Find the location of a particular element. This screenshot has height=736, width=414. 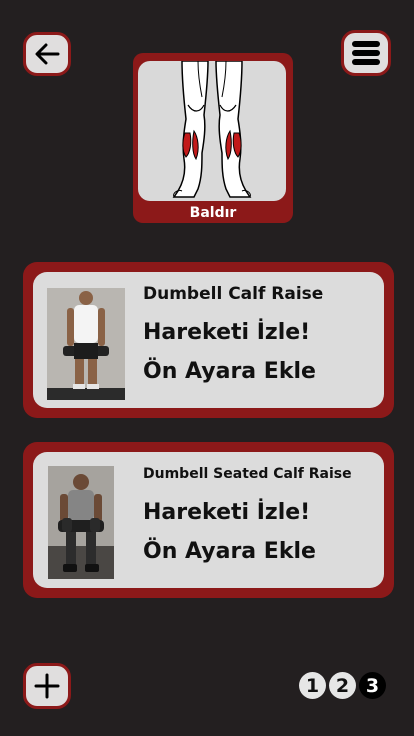

back-button is located at coordinates (47, 54).